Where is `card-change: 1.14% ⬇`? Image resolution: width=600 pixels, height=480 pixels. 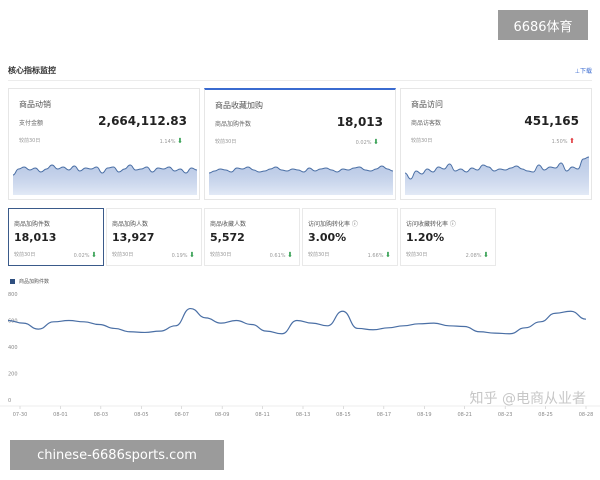 card-change: 1.14% ⬇ is located at coordinates (171, 141).